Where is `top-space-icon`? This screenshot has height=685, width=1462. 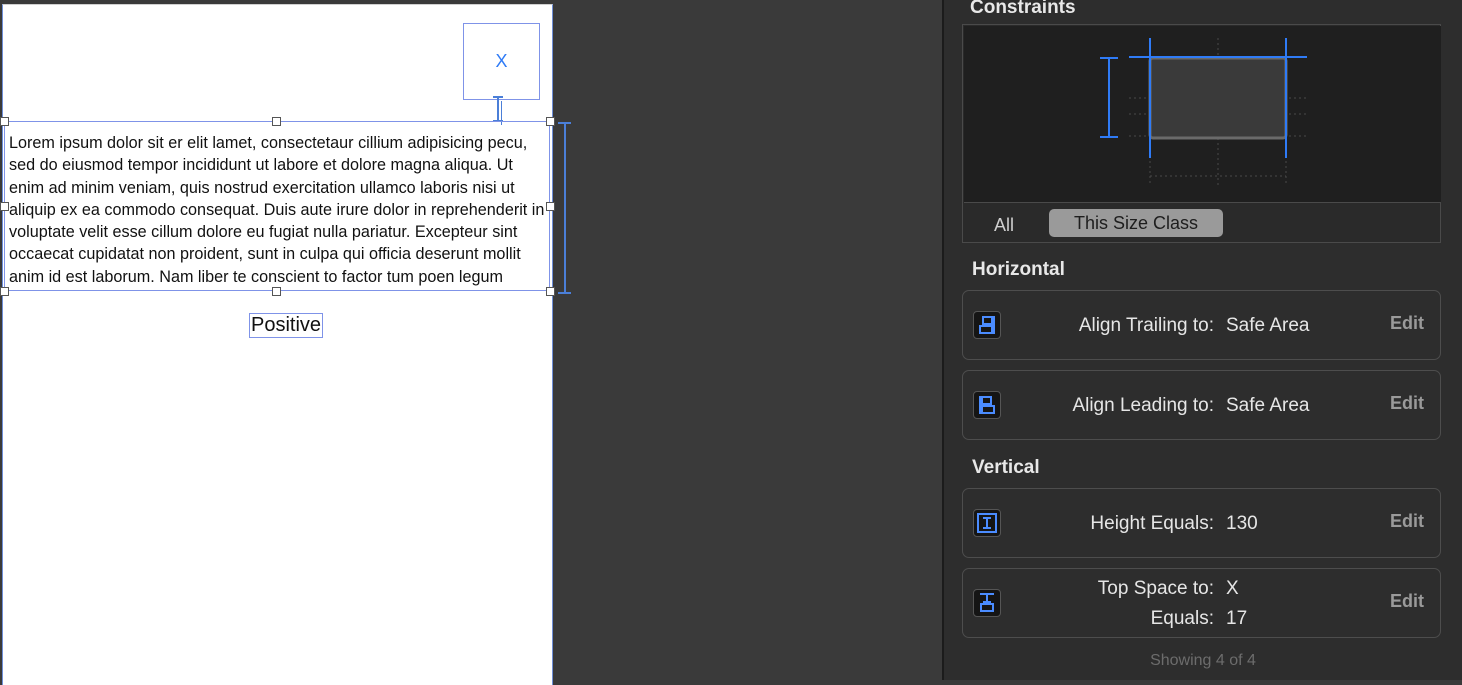
top-space-icon is located at coordinates (987, 603).